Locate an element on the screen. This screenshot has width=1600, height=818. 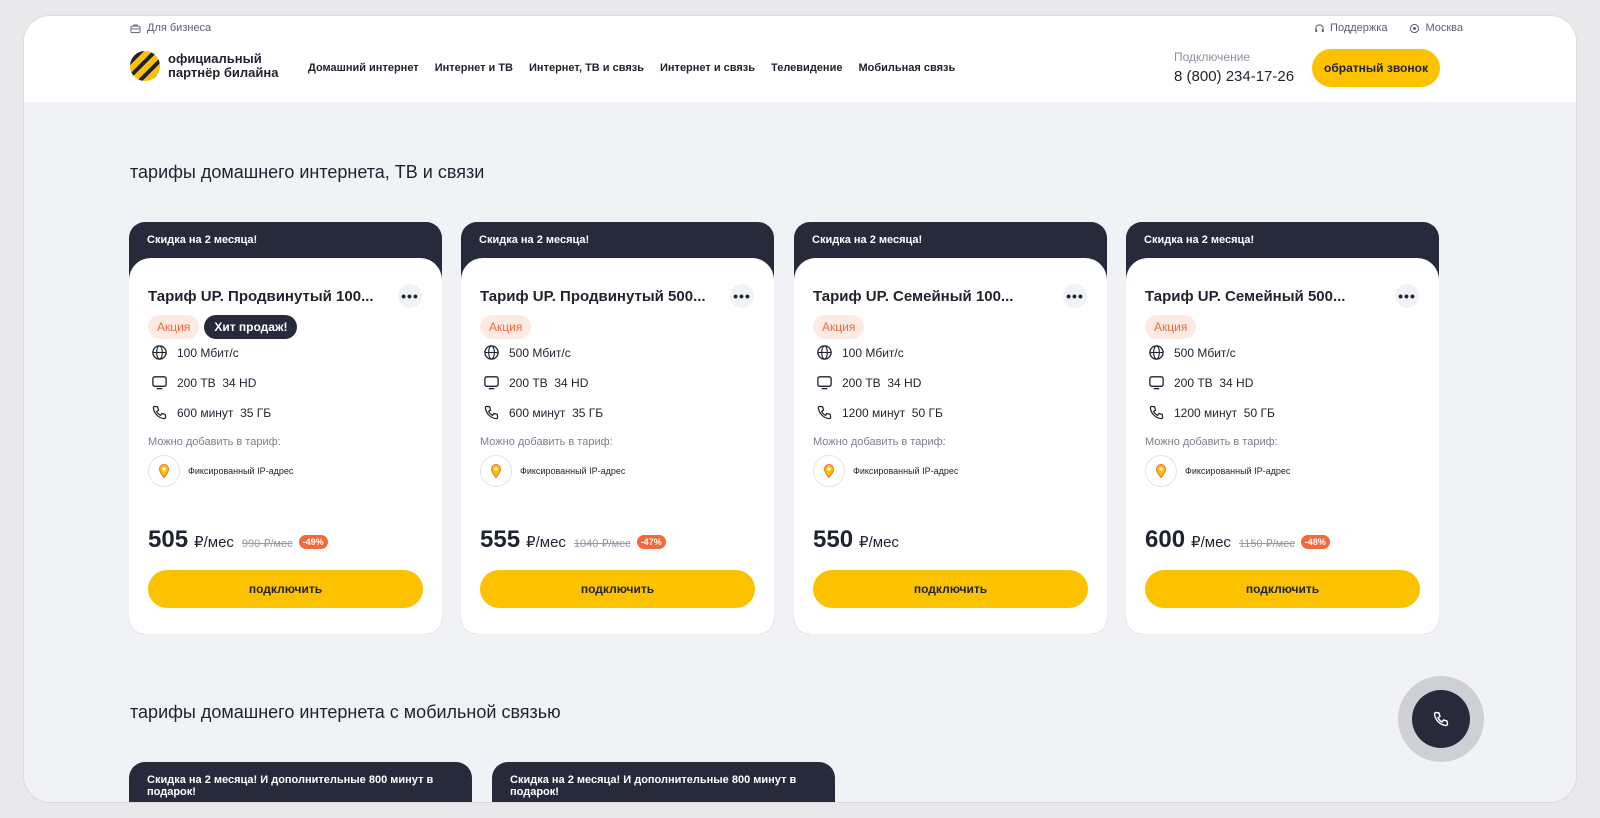
nav-item-internet-tv-mobile: Интернет, ТВ и связь is located at coordinates (586, 68).